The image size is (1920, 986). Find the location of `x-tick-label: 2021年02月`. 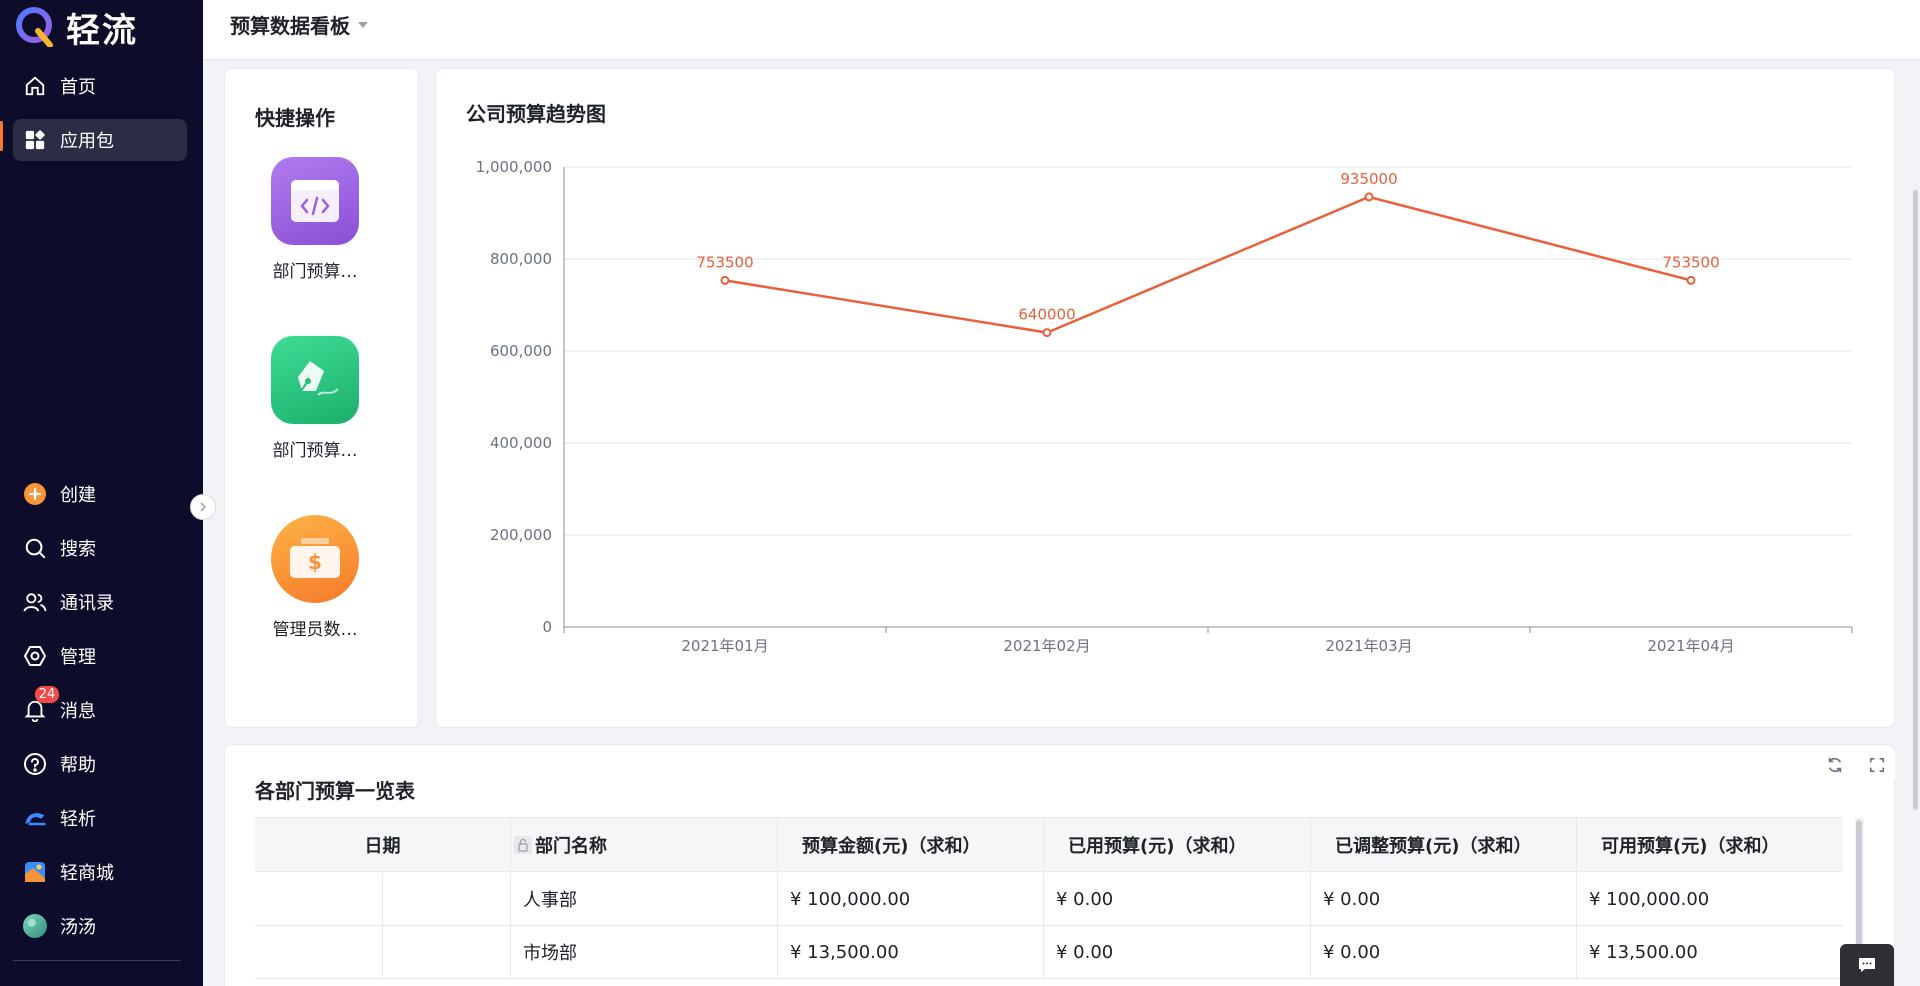

x-tick-label: 2021年02月 is located at coordinates (1046, 646).